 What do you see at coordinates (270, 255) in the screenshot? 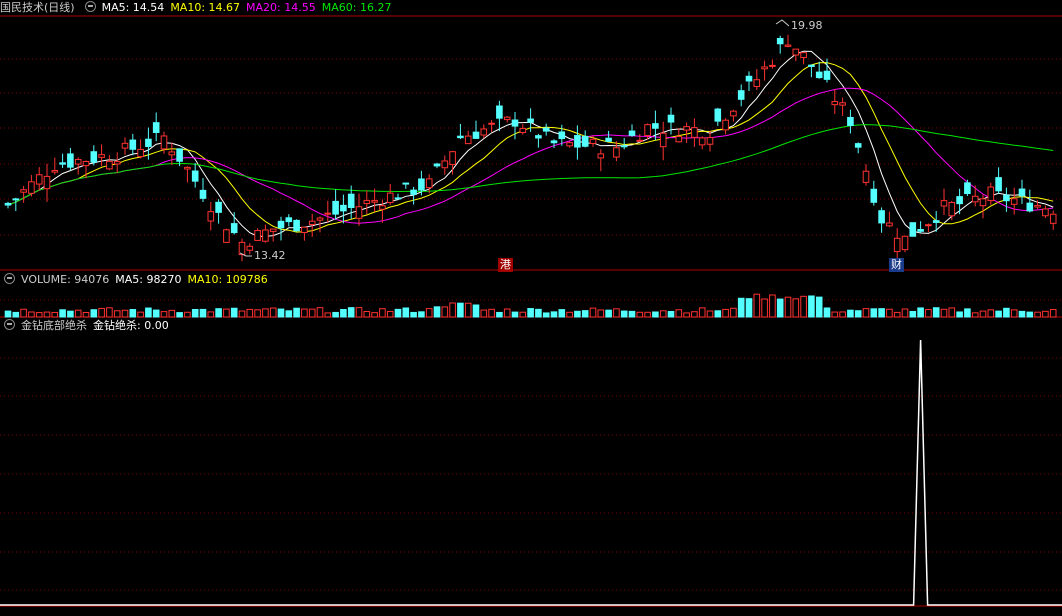
I see `low-price-label: 13.42` at bounding box center [270, 255].